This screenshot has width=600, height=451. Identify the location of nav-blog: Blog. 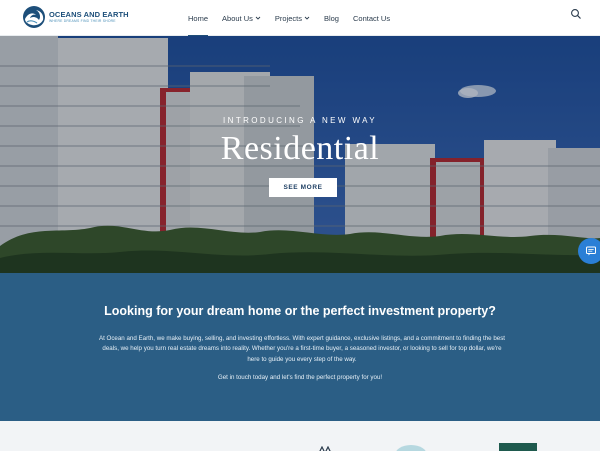
(331, 18).